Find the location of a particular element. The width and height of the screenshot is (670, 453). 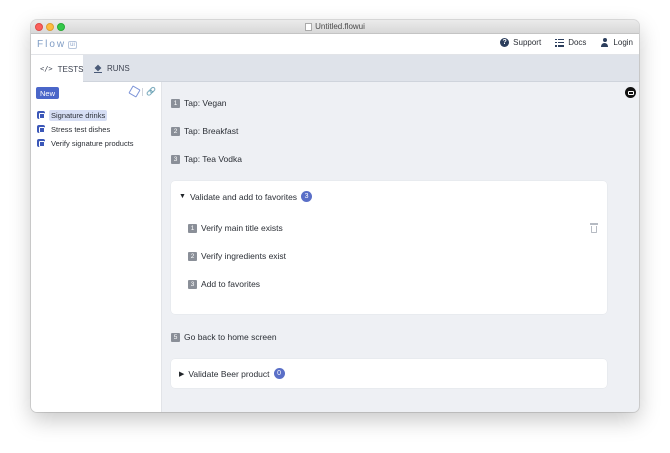

cube-icon is located at coordinates (134, 91).